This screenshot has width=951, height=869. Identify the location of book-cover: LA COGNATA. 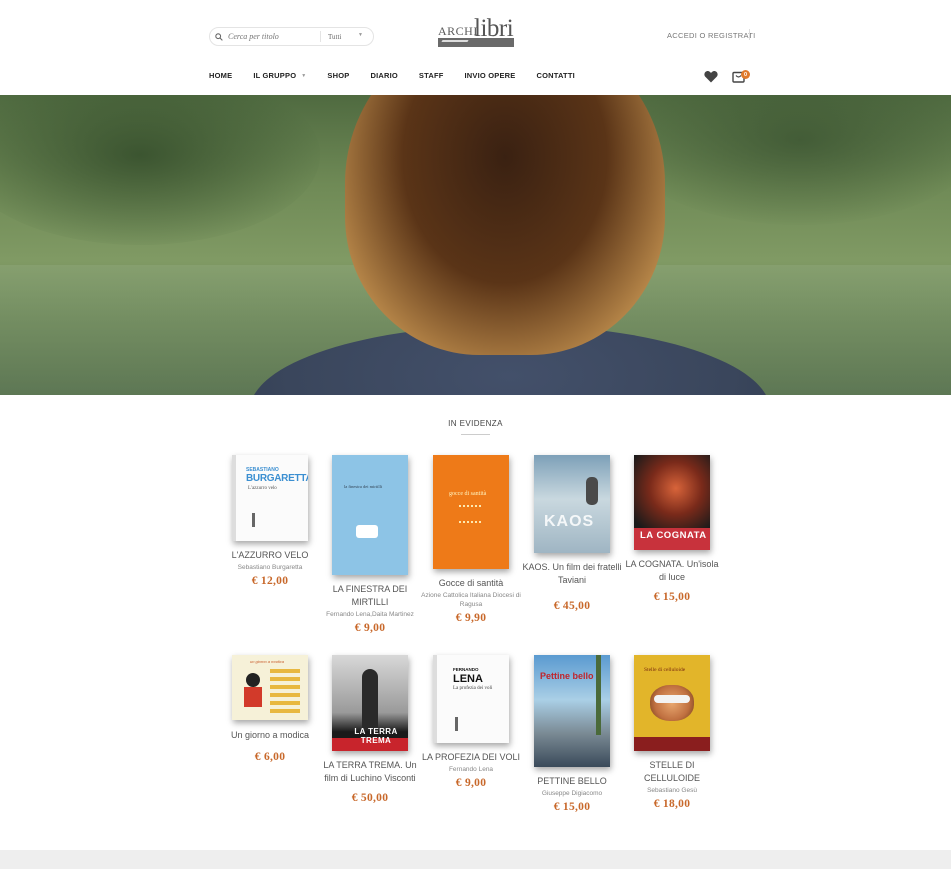
(672, 502).